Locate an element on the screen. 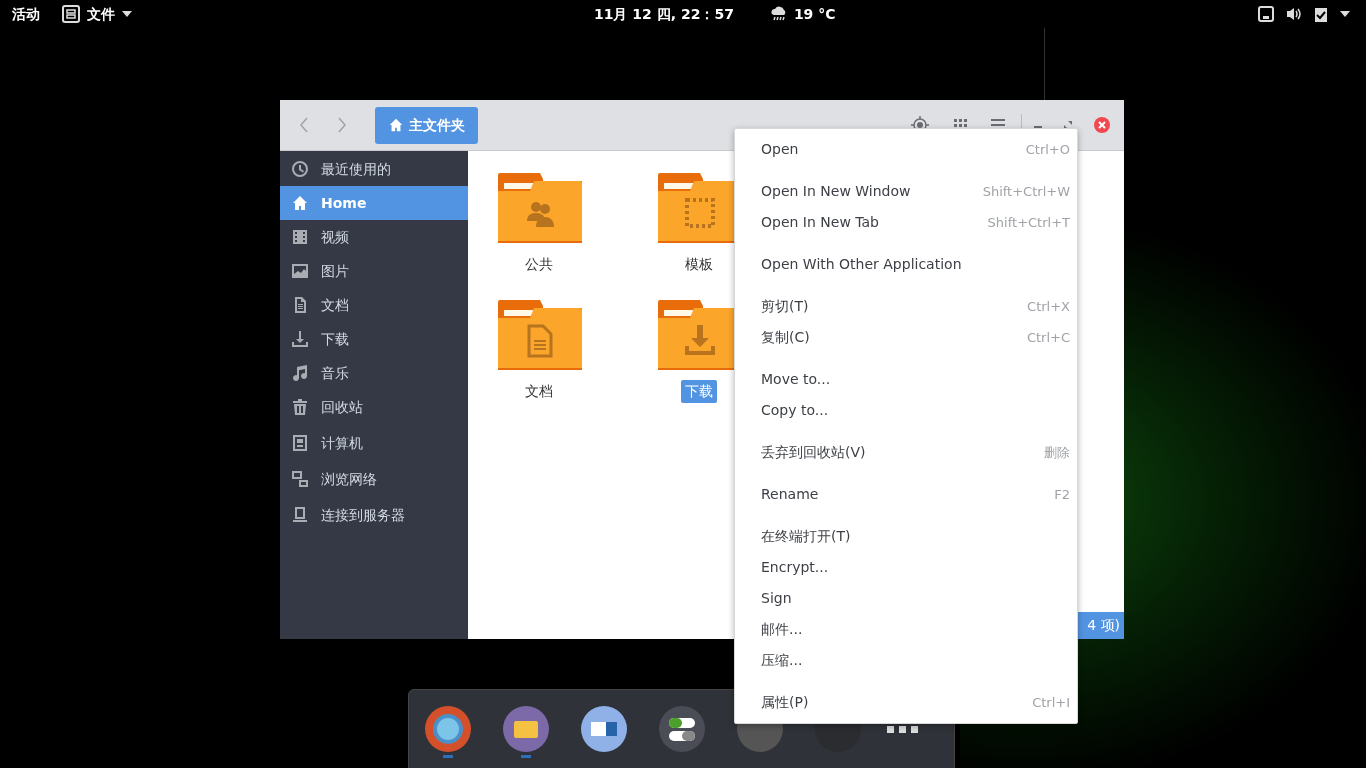  music-note-icon is located at coordinates (300, 373).